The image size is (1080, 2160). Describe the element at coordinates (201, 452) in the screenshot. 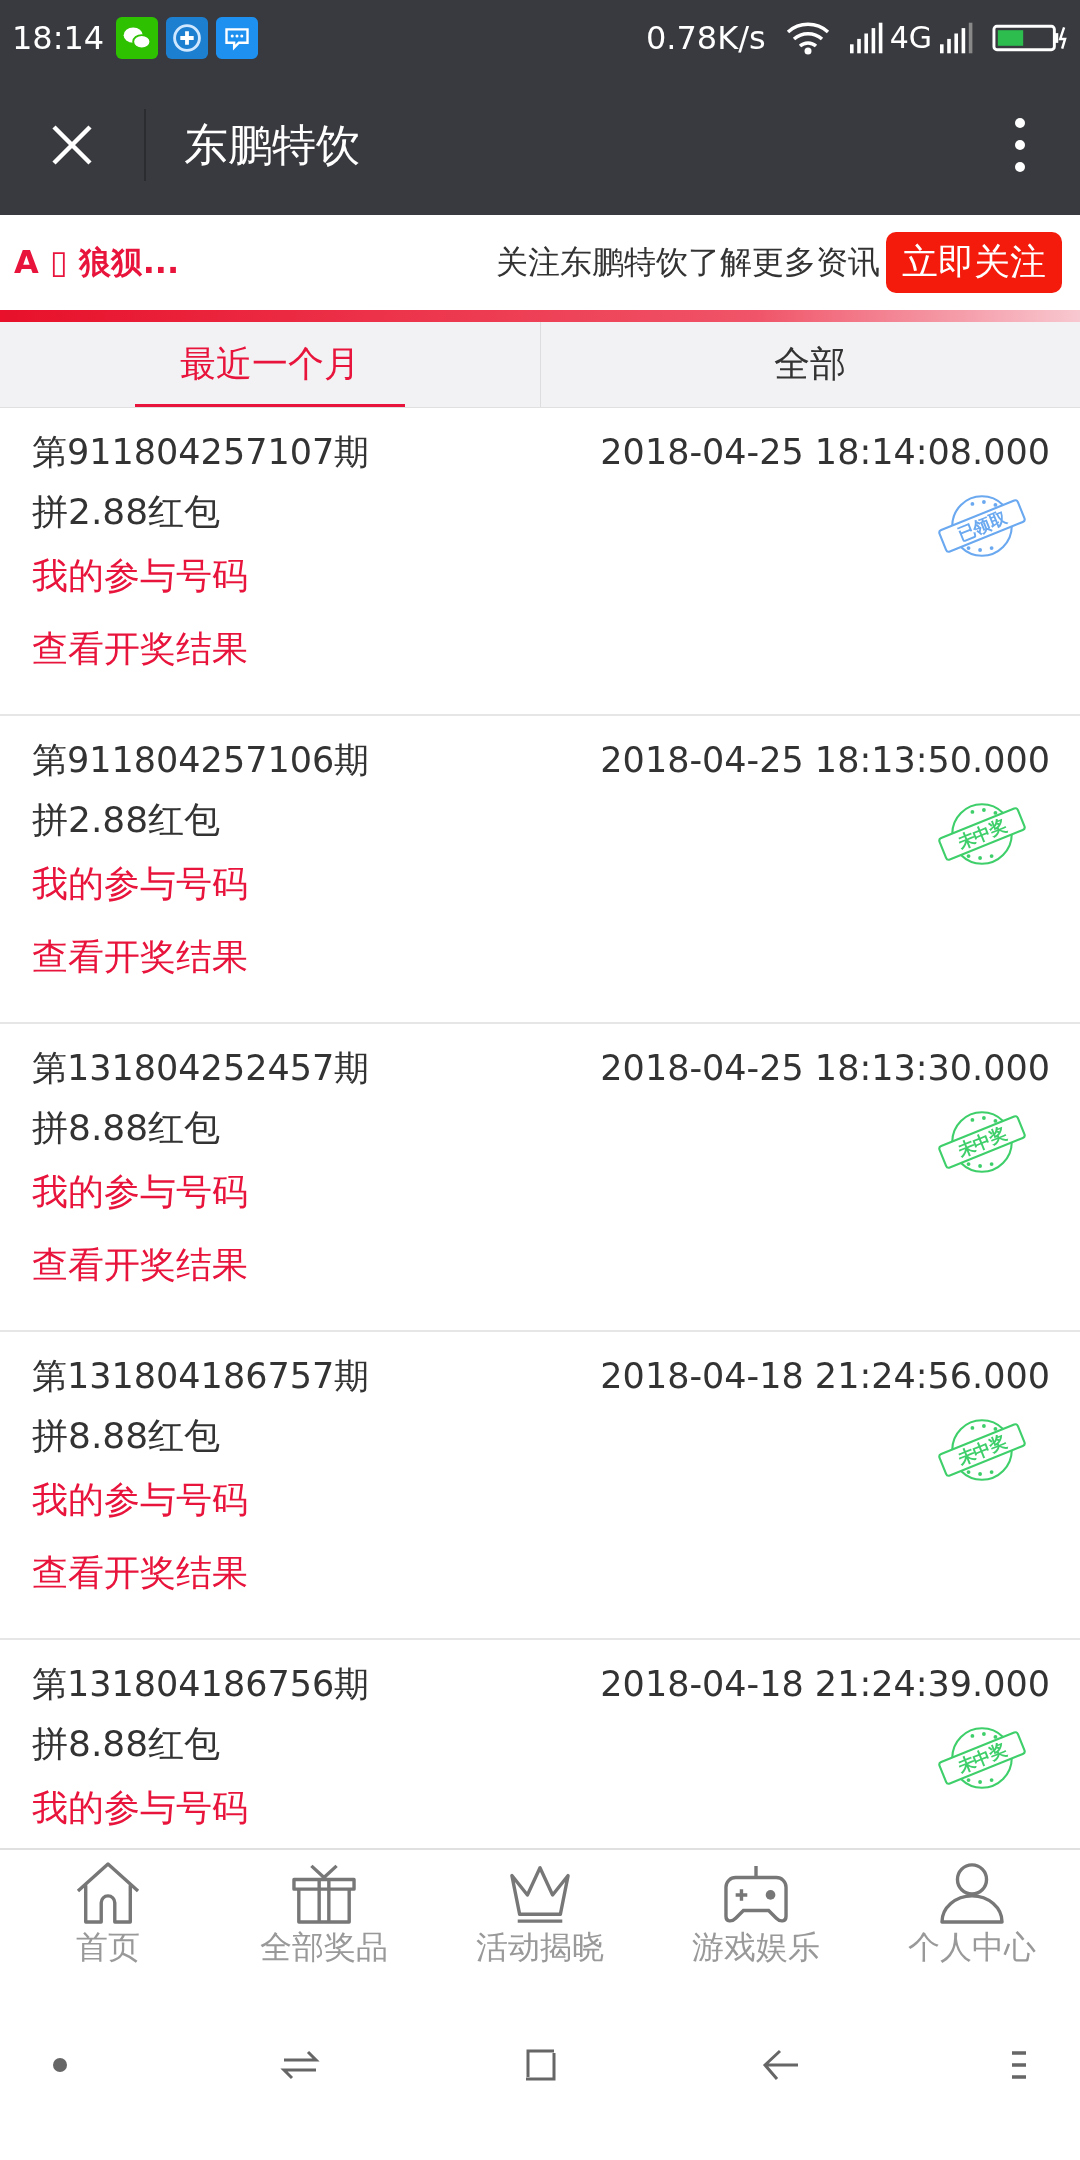

I see `period-number: 第911804257107期` at that location.